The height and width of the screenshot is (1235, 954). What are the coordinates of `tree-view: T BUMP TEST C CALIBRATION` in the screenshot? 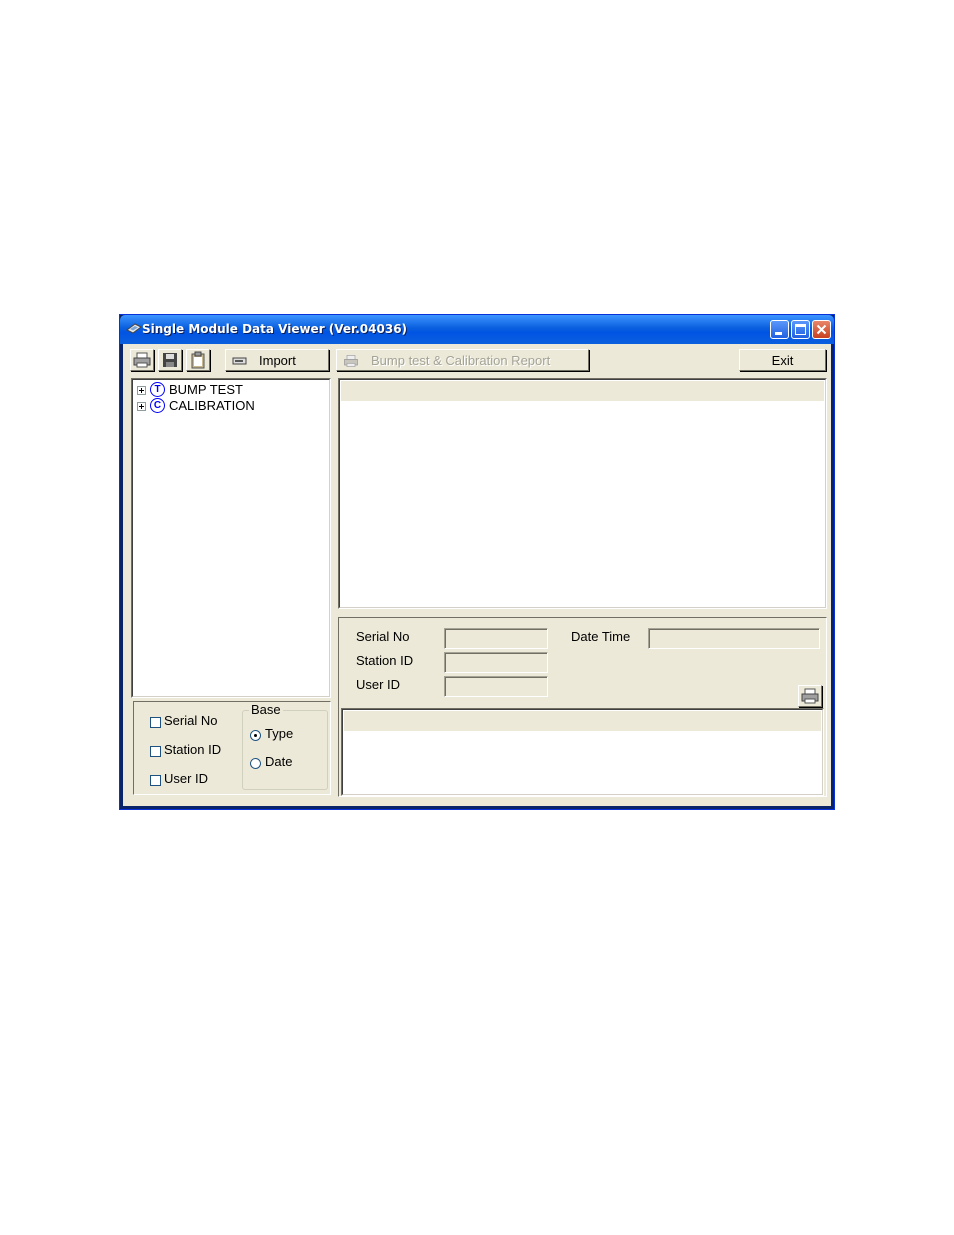 It's located at (231, 538).